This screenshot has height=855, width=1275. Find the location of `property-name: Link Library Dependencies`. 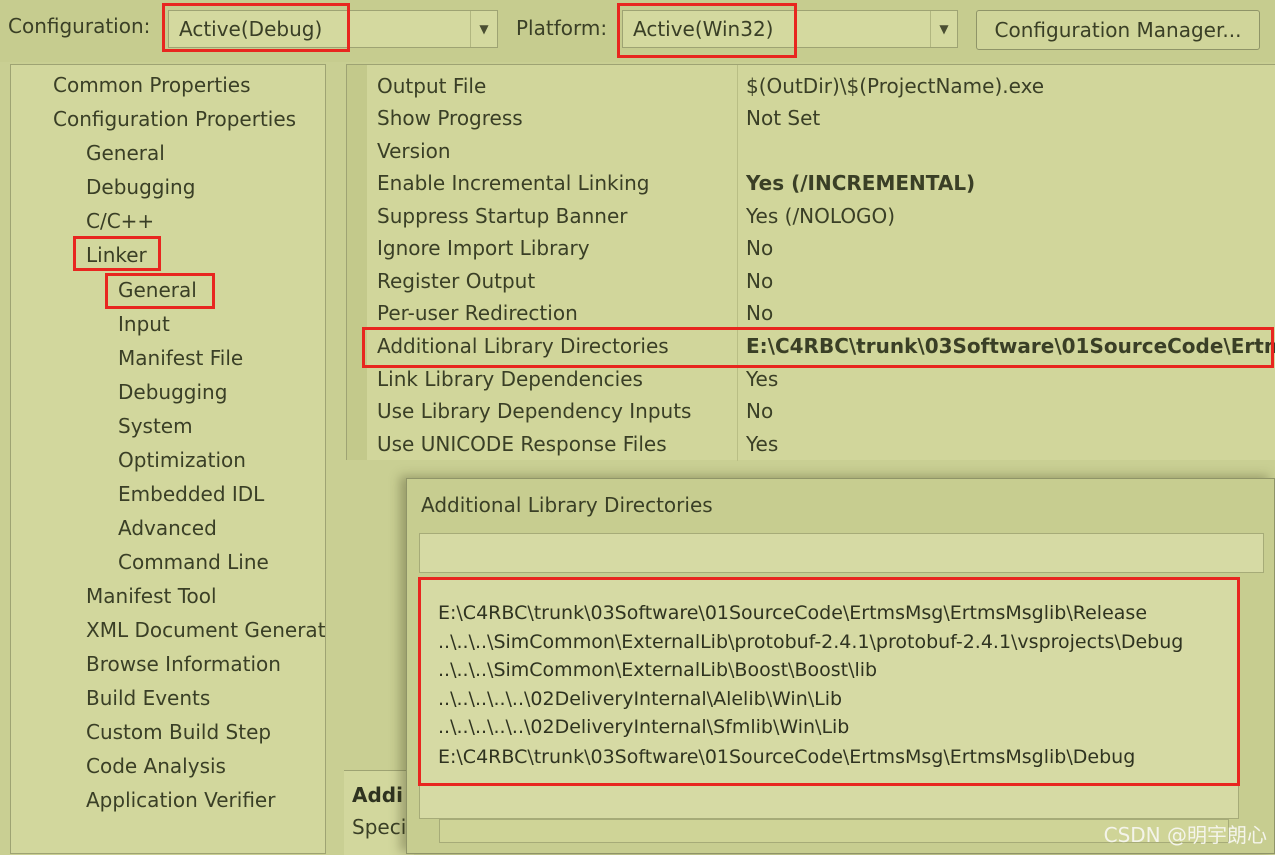

property-name: Link Library Dependencies is located at coordinates (510, 379).